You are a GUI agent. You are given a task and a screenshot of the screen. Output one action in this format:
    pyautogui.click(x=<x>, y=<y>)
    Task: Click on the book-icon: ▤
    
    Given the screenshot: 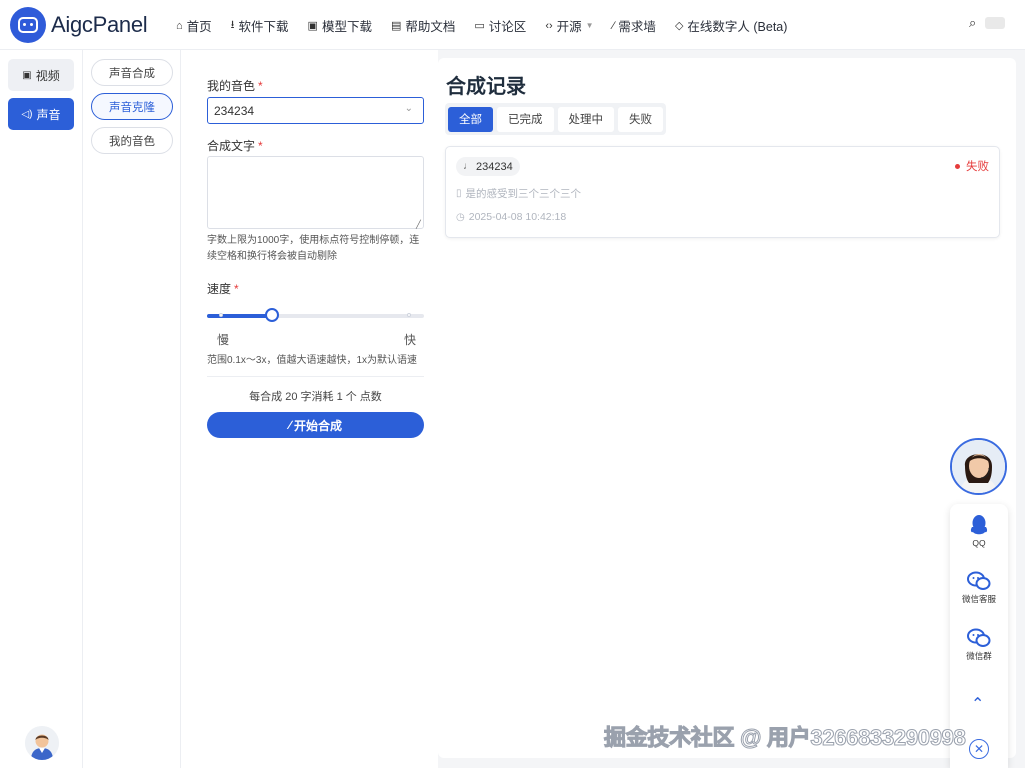 What is the action you would take?
    pyautogui.click(x=396, y=26)
    